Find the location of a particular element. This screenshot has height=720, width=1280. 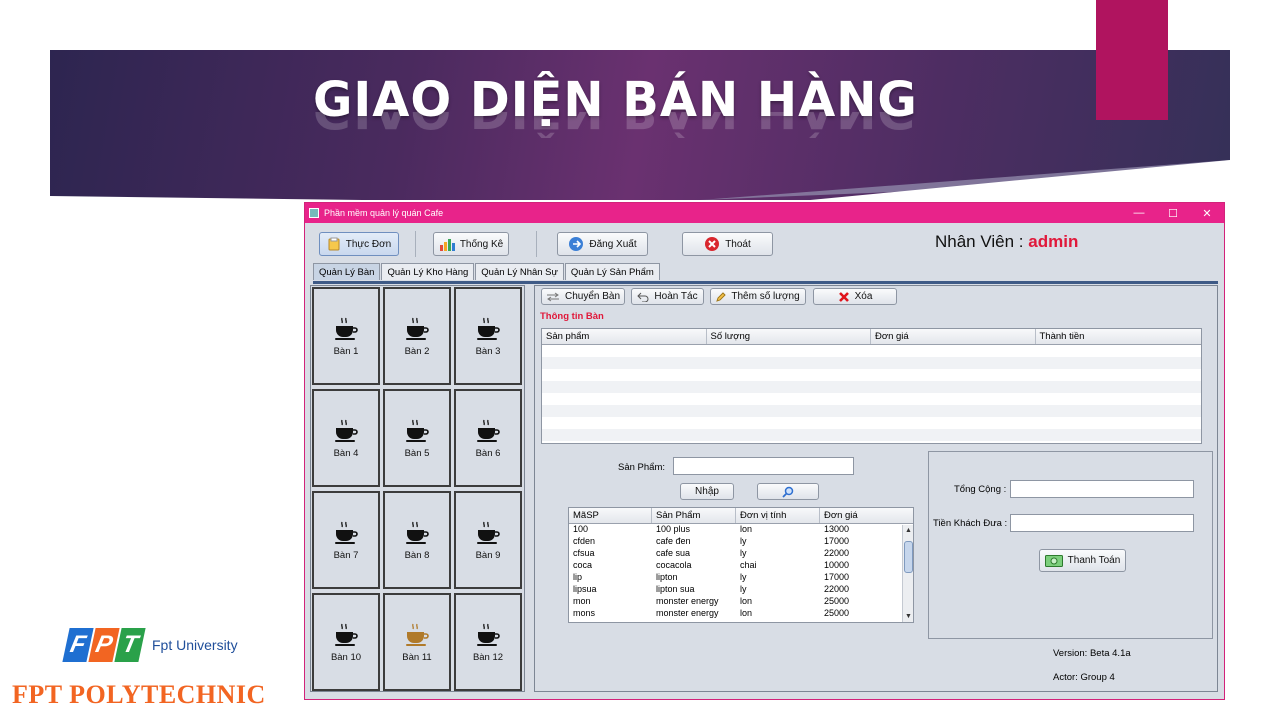

product-table-header: MãSP Sản Phẩm Đơn vị tính Đơn giá is located at coordinates (741, 516).